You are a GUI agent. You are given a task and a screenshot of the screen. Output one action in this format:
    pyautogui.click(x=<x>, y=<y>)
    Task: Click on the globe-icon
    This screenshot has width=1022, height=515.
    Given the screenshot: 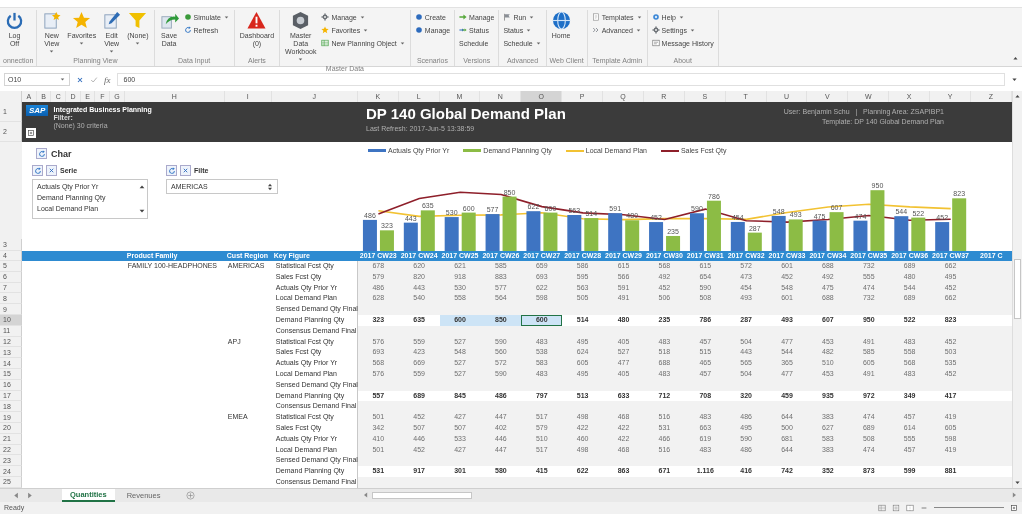 What is the action you would take?
    pyautogui.click(x=561, y=20)
    